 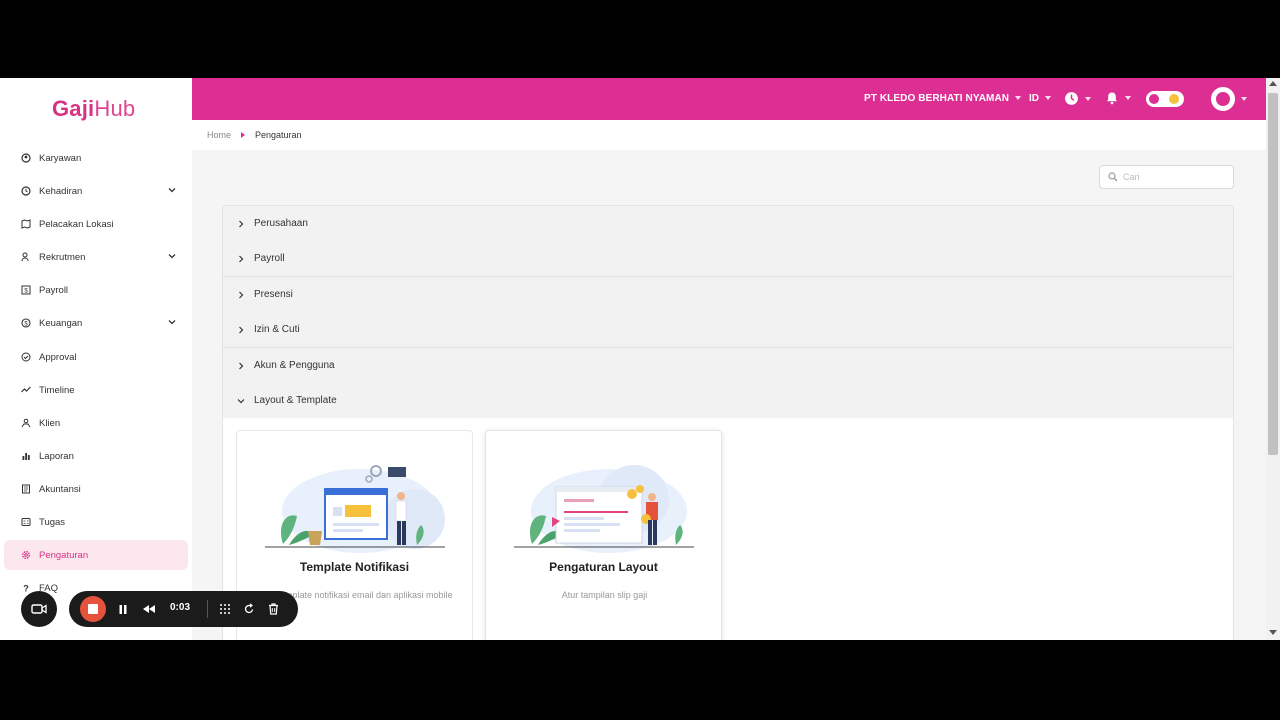 I want to click on sidebar-item-klien: Klien, so click(x=96, y=423).